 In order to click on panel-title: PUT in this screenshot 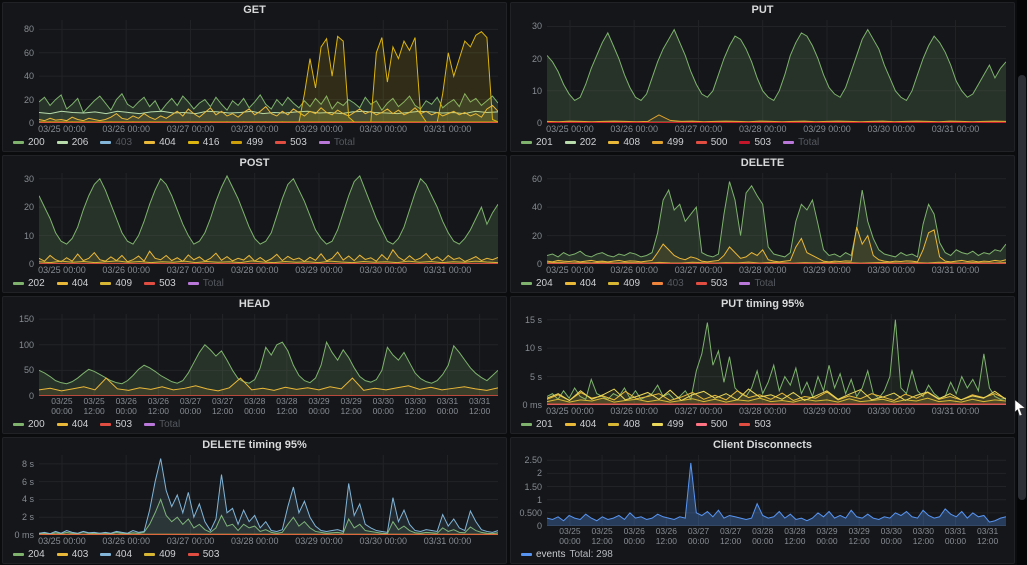, I will do `click(762, 10)`.